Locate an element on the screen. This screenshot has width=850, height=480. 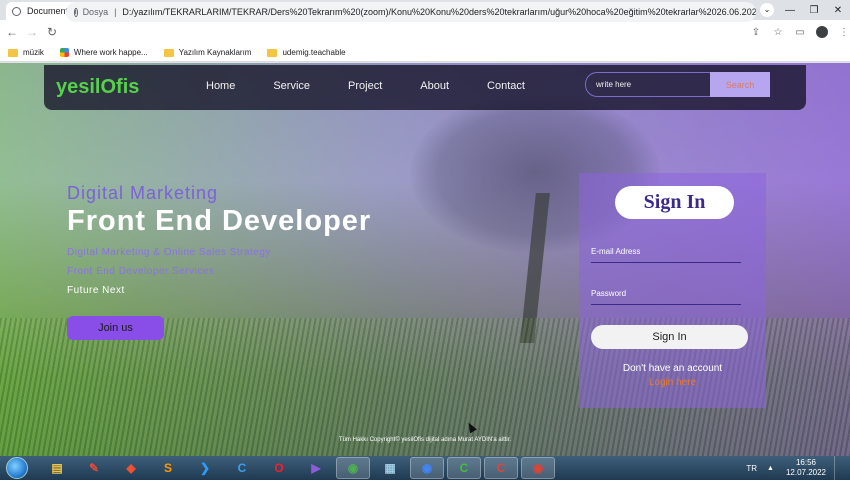
clock: 16:56 12.07.2022 is located at coordinates (806, 468).